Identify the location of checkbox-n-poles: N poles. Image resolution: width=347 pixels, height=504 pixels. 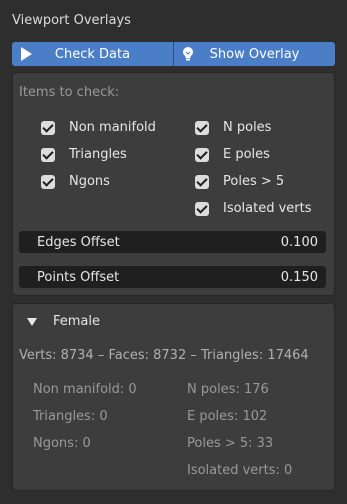
(233, 127).